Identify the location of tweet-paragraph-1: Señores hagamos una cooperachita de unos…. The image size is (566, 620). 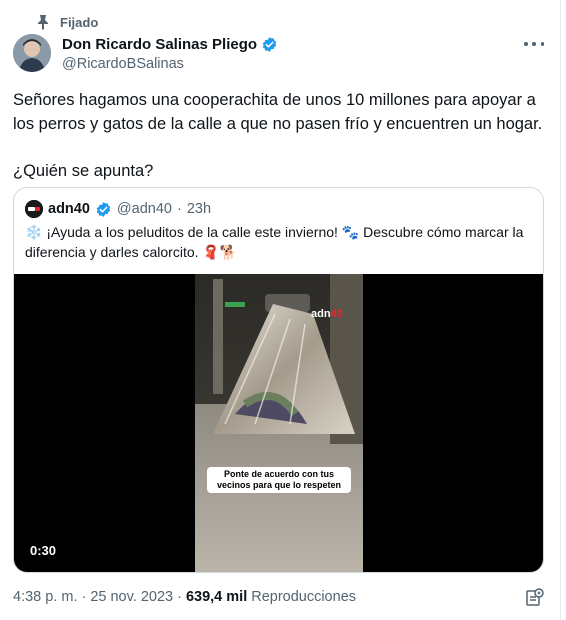
(278, 112).